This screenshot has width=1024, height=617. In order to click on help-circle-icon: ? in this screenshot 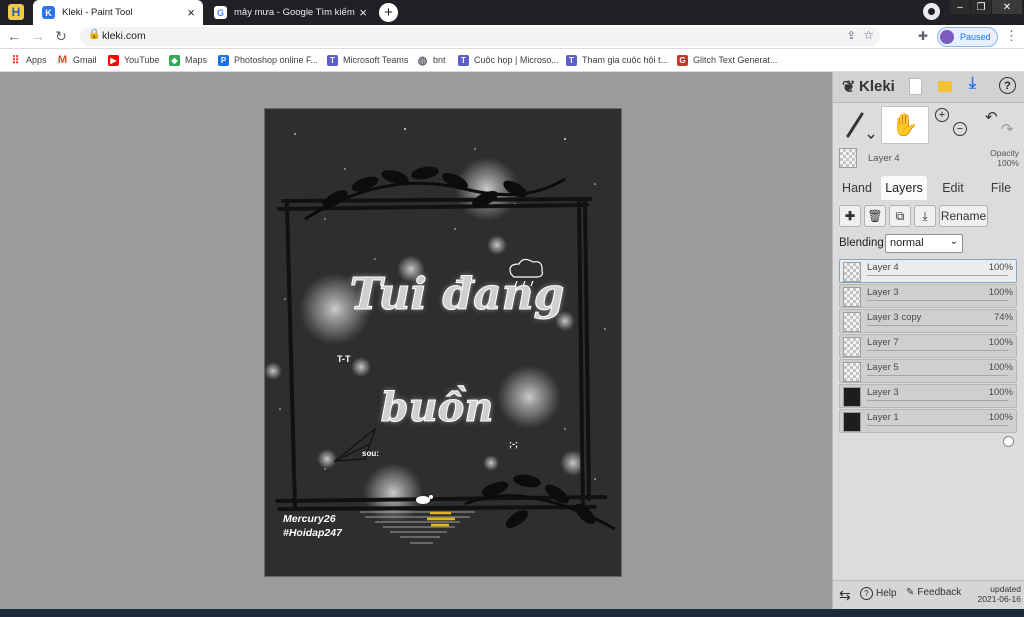, I will do `click(1007, 85)`.